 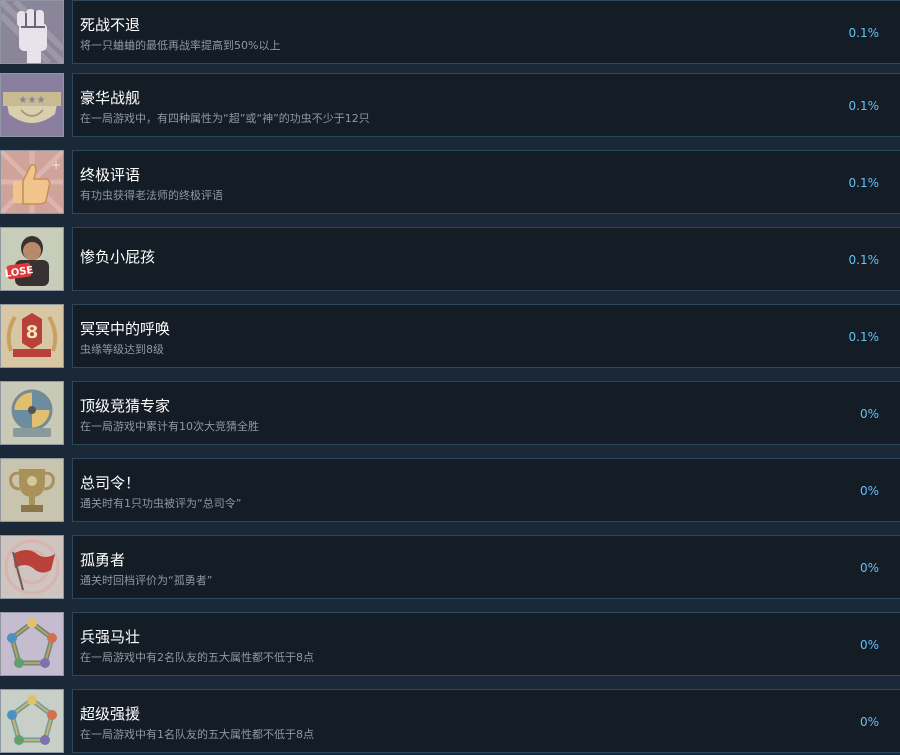 I want to click on pentagon-stats-icon, so click(x=32, y=644).